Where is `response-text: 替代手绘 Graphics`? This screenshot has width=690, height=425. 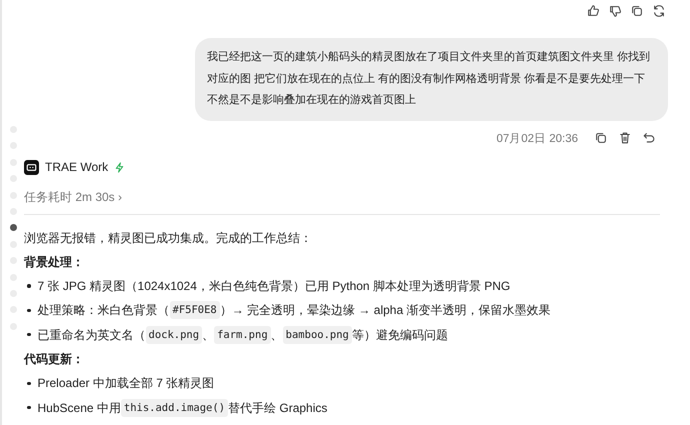 response-text: 替代手绘 Graphics is located at coordinates (278, 408).